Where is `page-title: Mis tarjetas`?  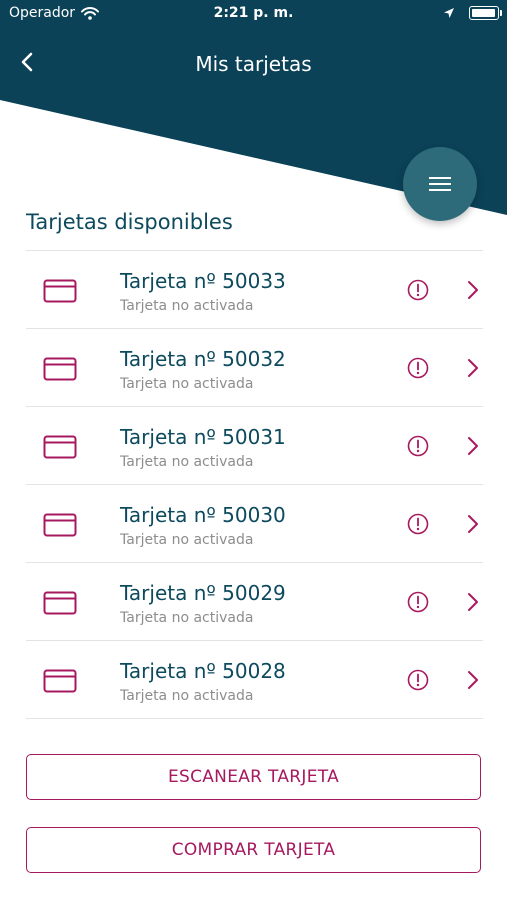 page-title: Mis tarjetas is located at coordinates (253, 64).